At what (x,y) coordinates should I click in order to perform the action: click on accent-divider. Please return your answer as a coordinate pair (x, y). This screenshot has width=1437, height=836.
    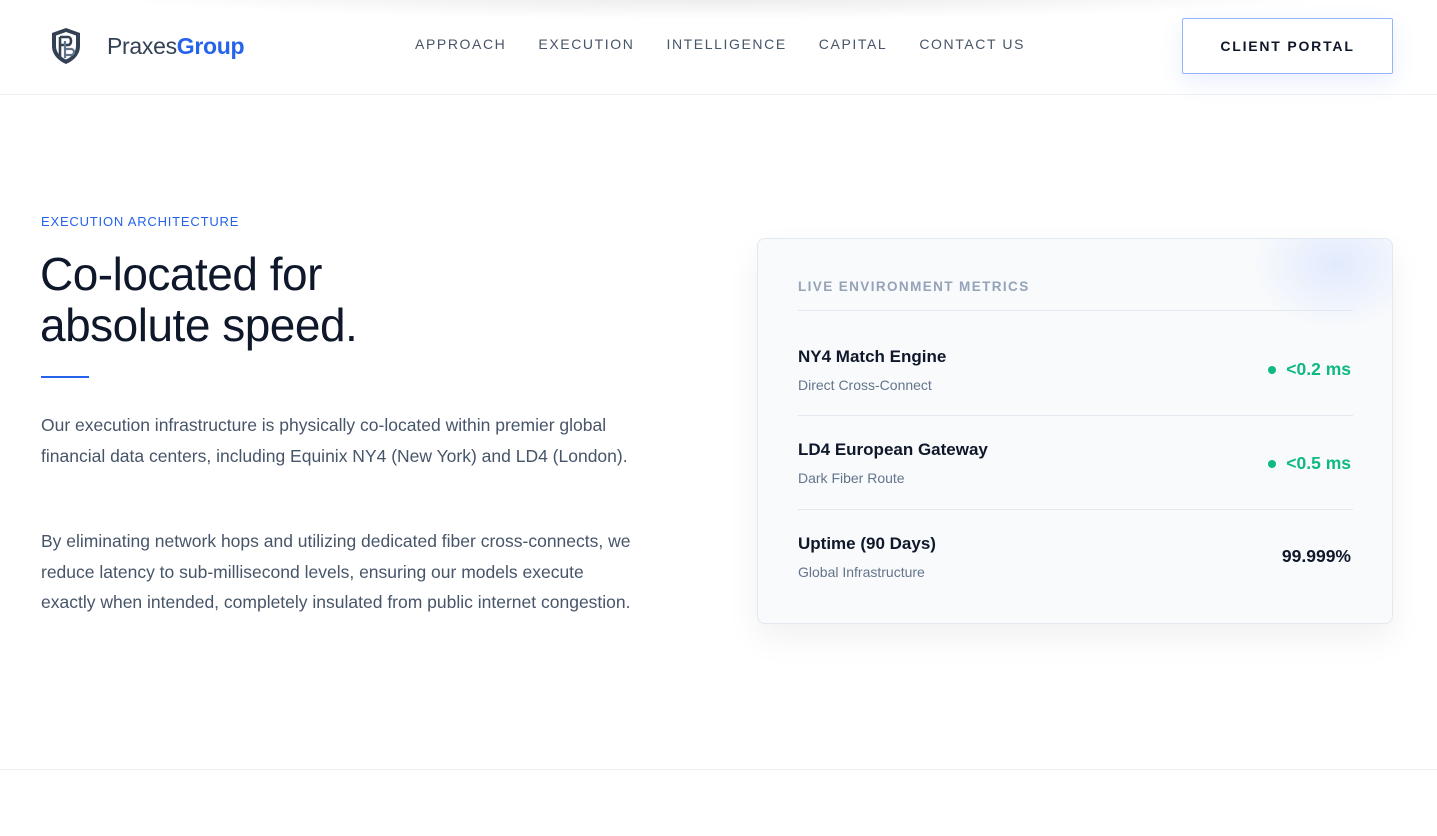
    Looking at the image, I should click on (65, 377).